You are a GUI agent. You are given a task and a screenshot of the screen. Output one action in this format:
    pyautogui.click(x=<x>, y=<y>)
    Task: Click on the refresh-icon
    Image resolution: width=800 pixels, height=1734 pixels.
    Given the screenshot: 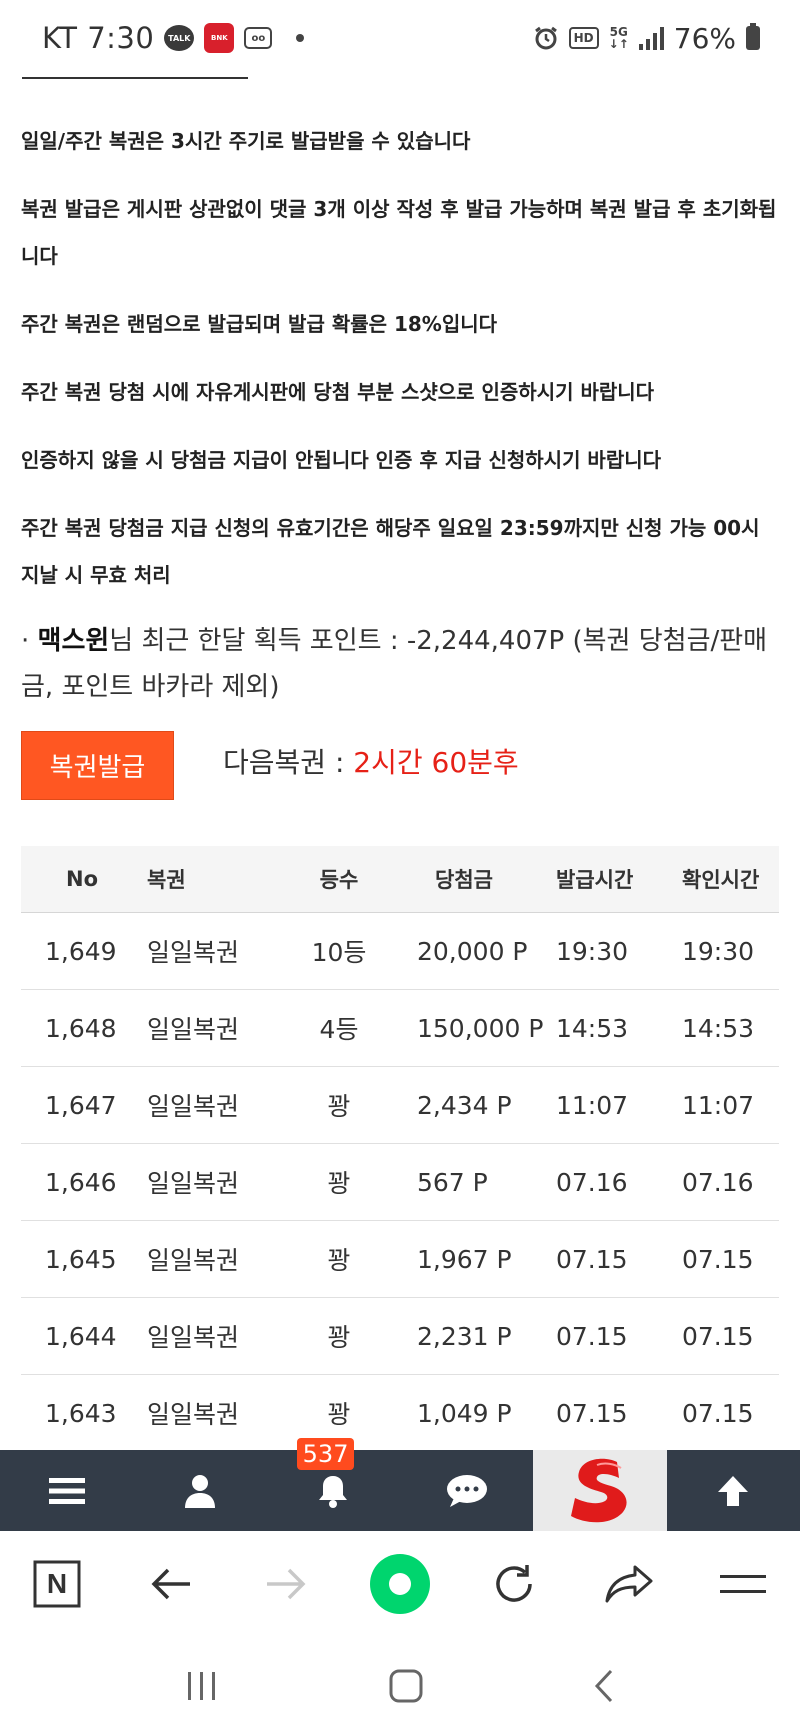 What is the action you would take?
    pyautogui.click(x=514, y=1583)
    